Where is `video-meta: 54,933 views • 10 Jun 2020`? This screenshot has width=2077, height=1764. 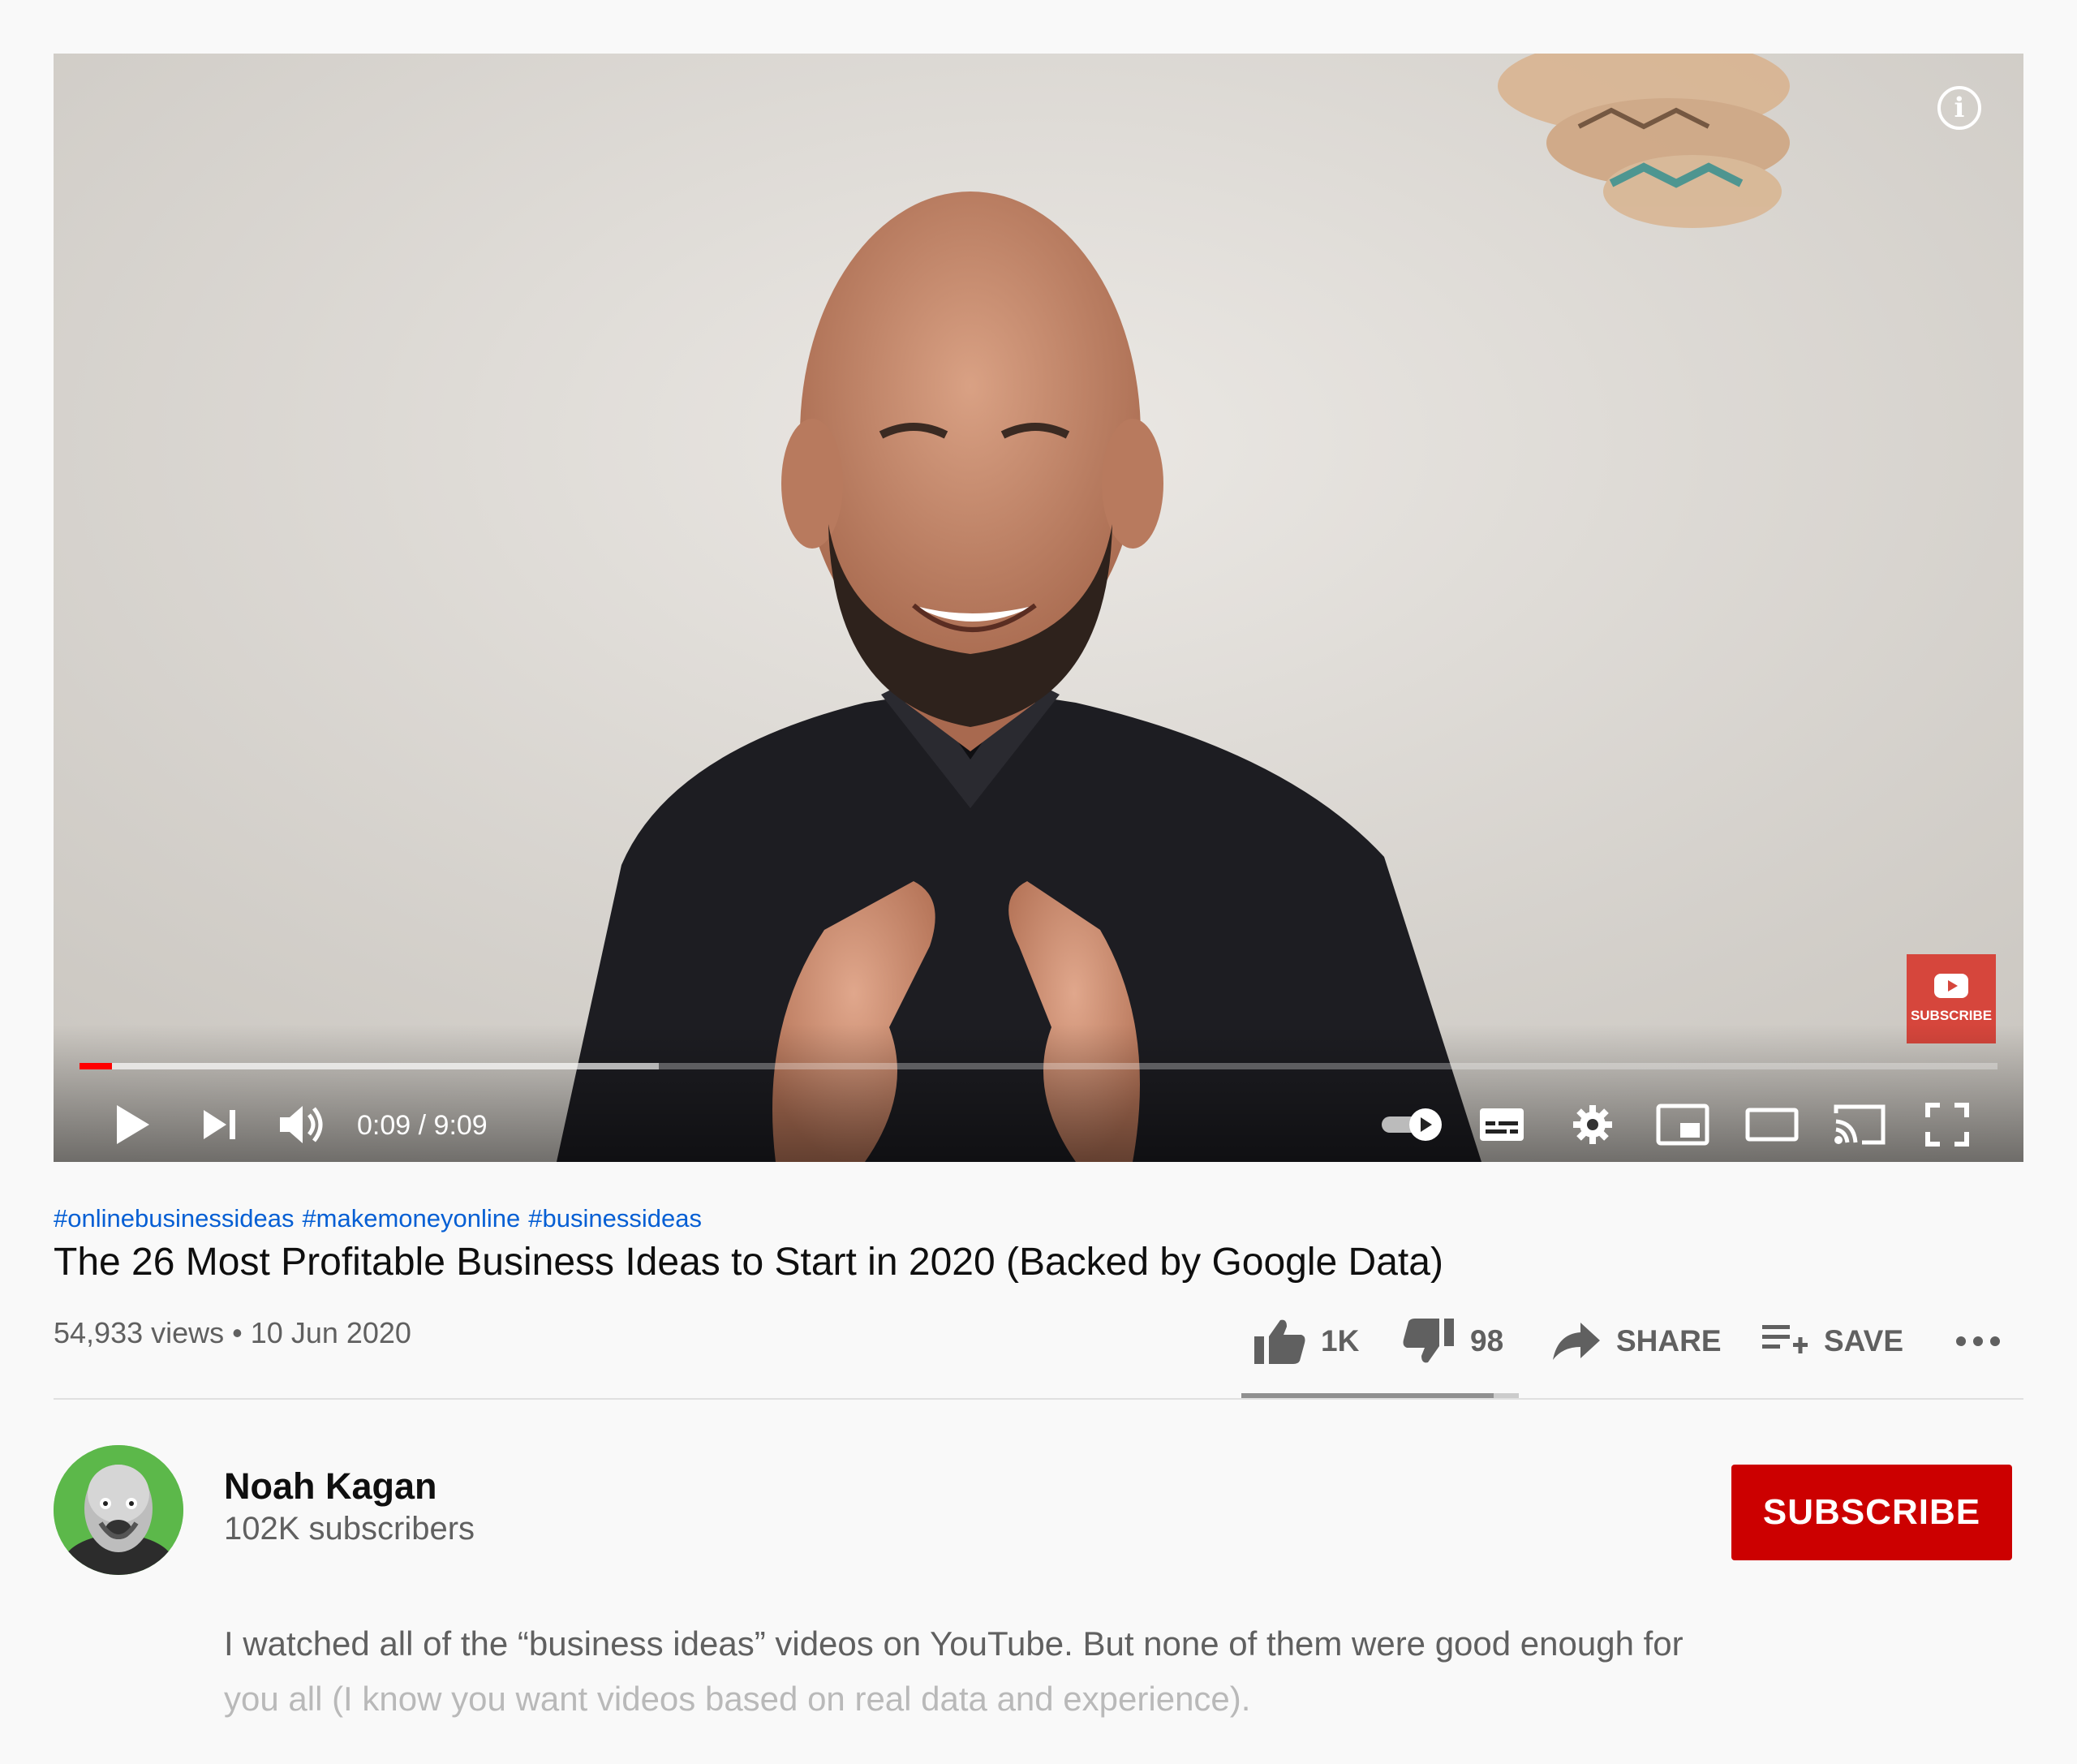 video-meta: 54,933 views • 10 Jun 2020 is located at coordinates (232, 1333).